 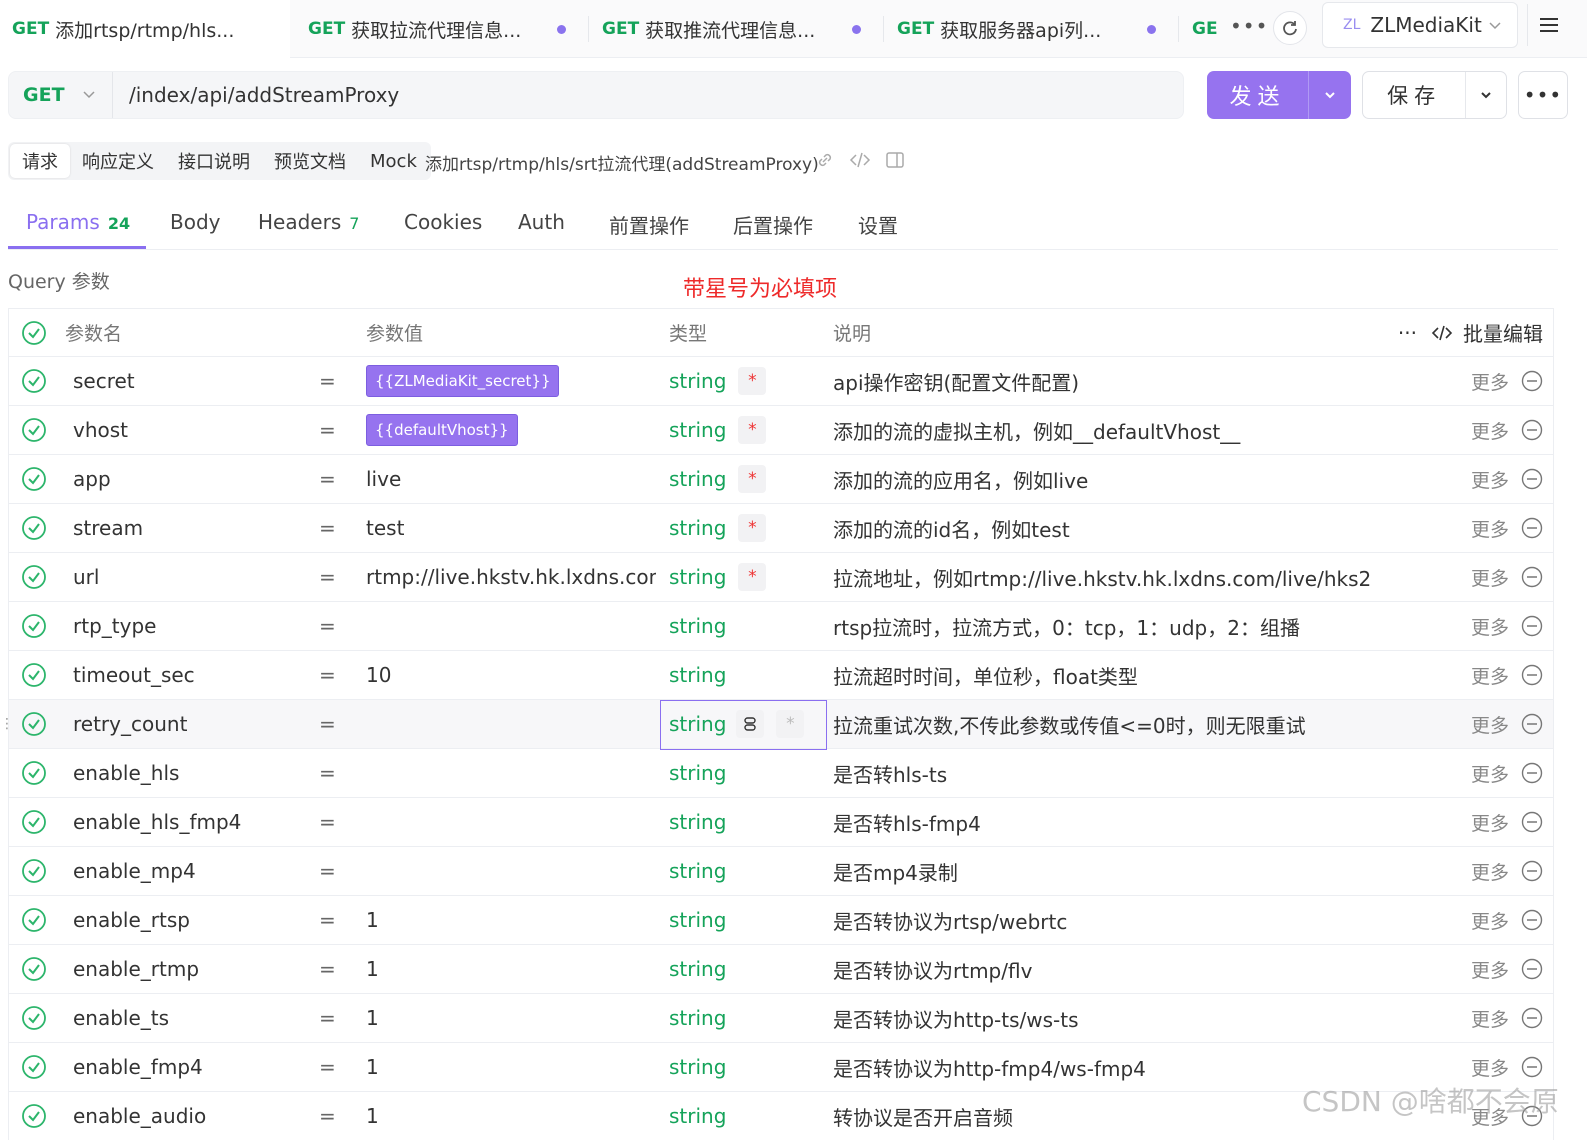 I want to click on tab-post-actions: 后置操作, so click(x=773, y=224).